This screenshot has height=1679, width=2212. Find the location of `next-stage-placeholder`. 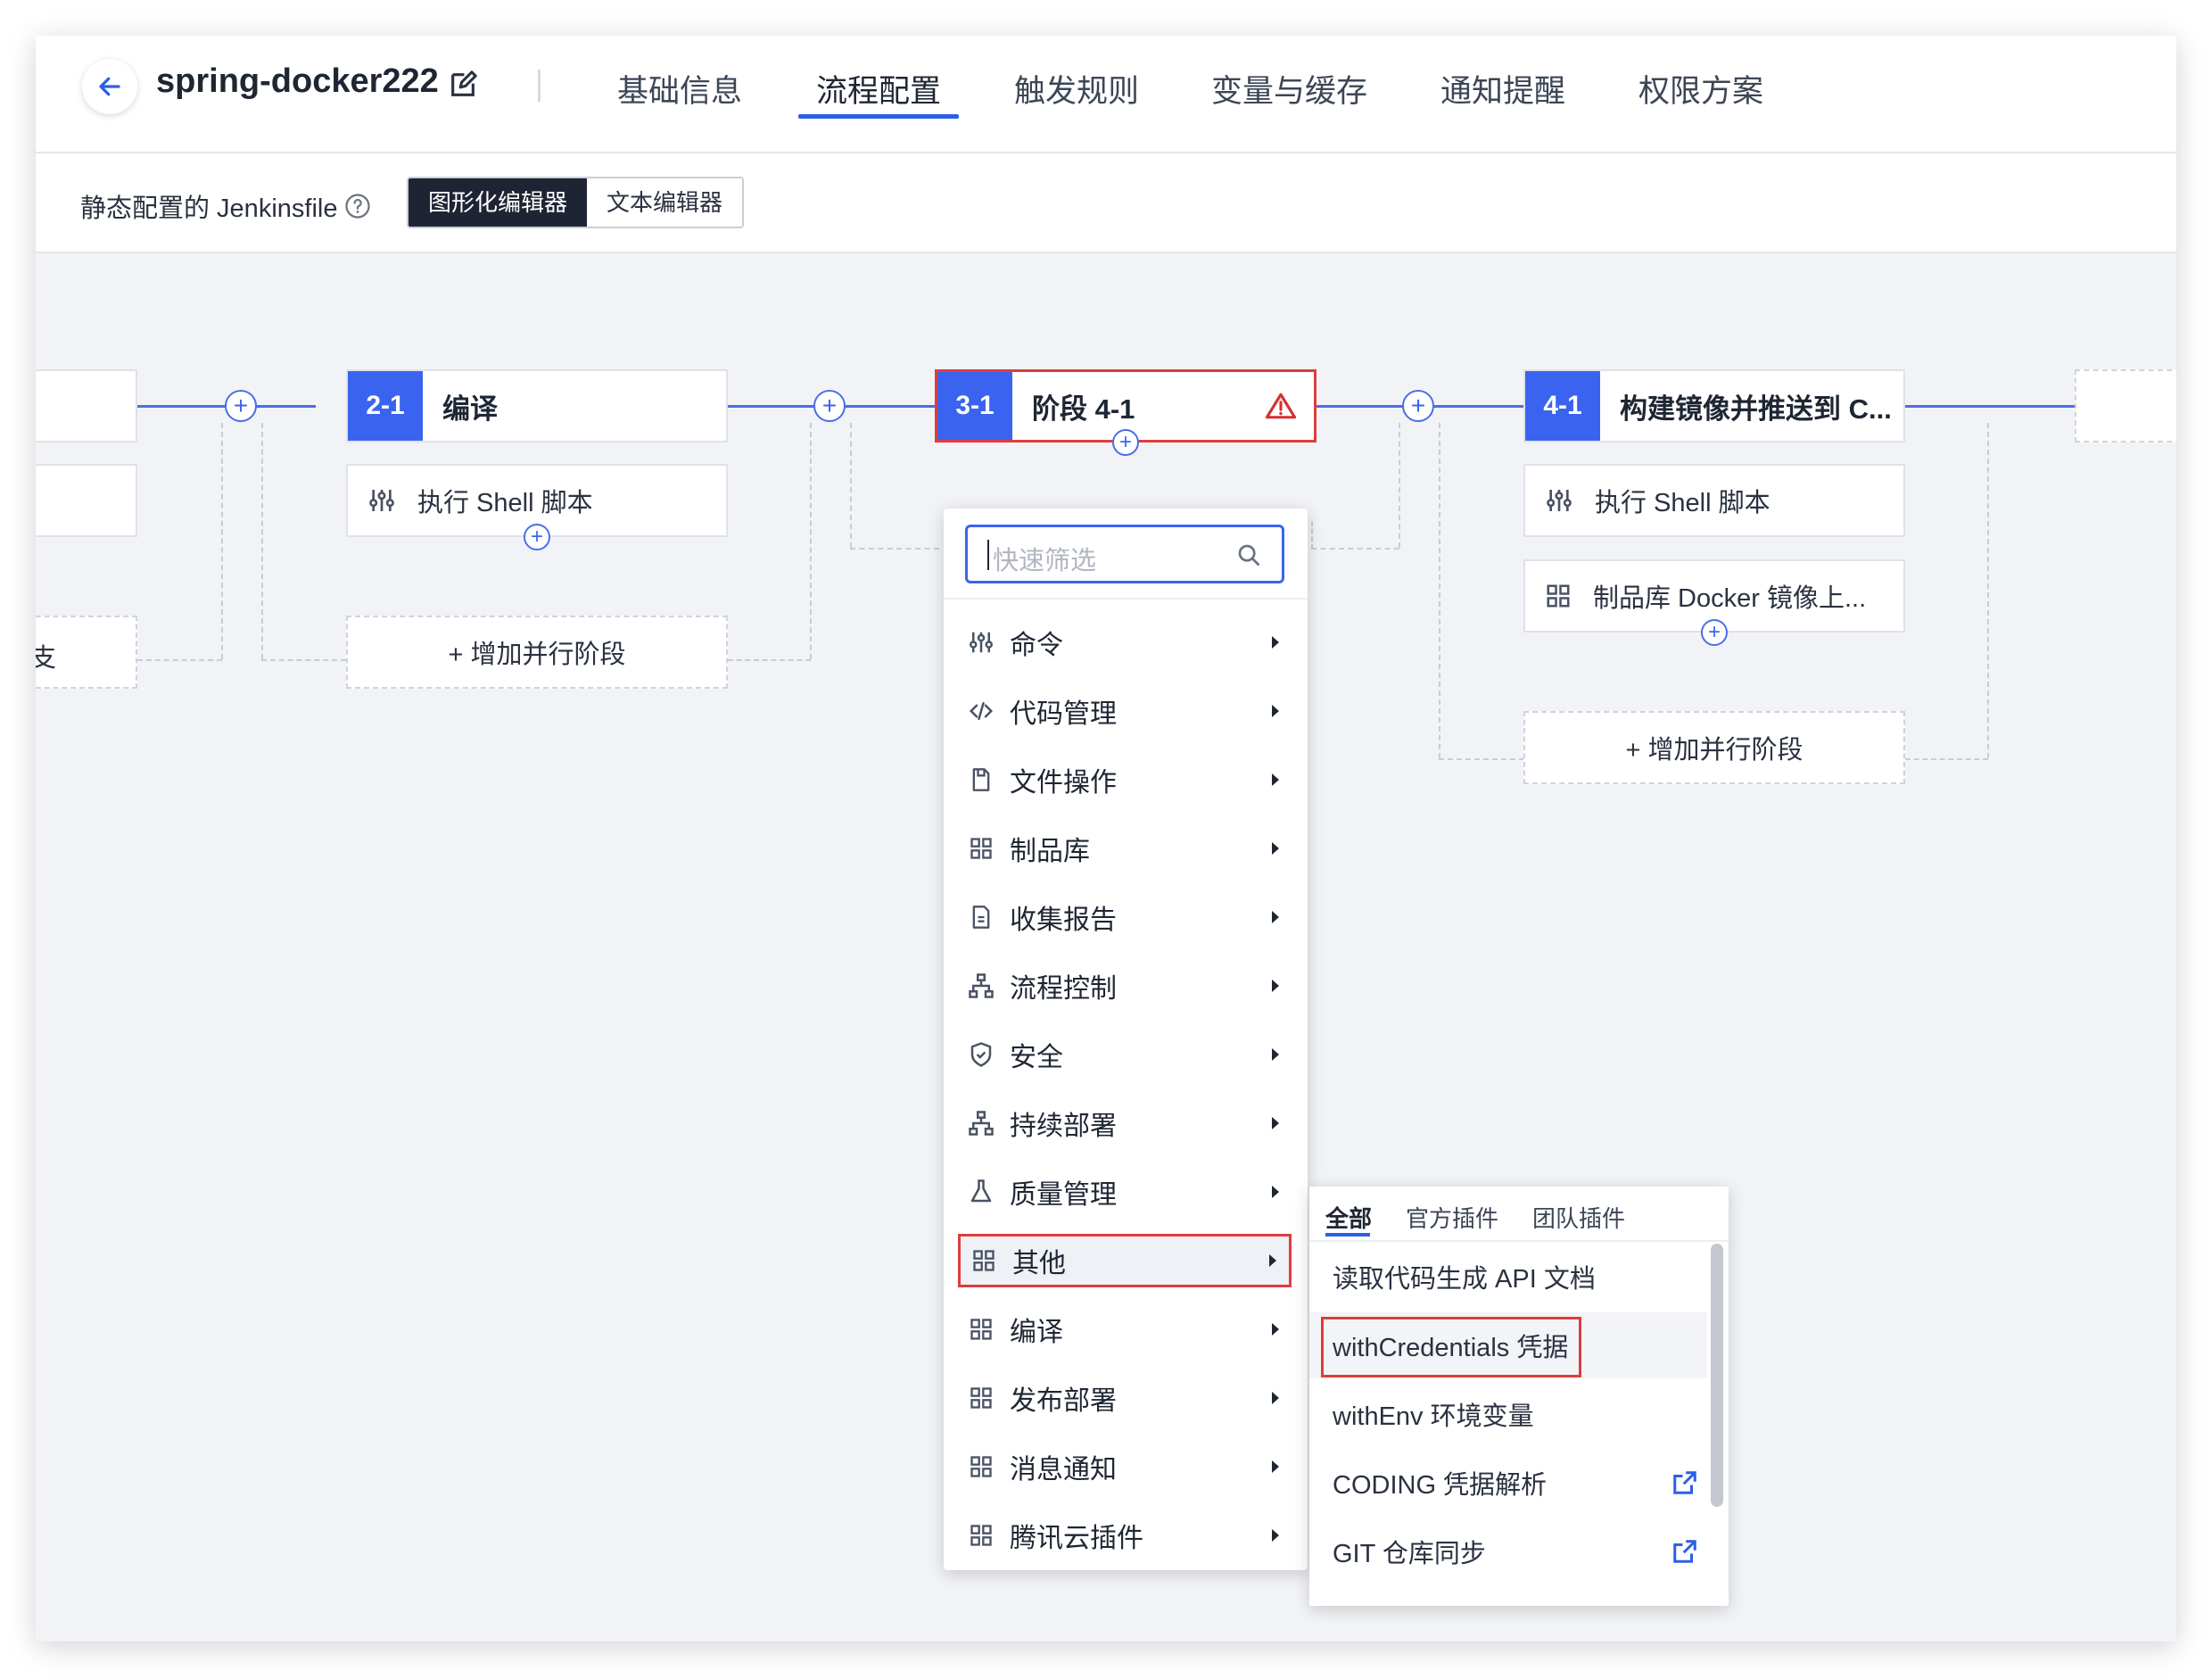

next-stage-placeholder is located at coordinates (2126, 405).